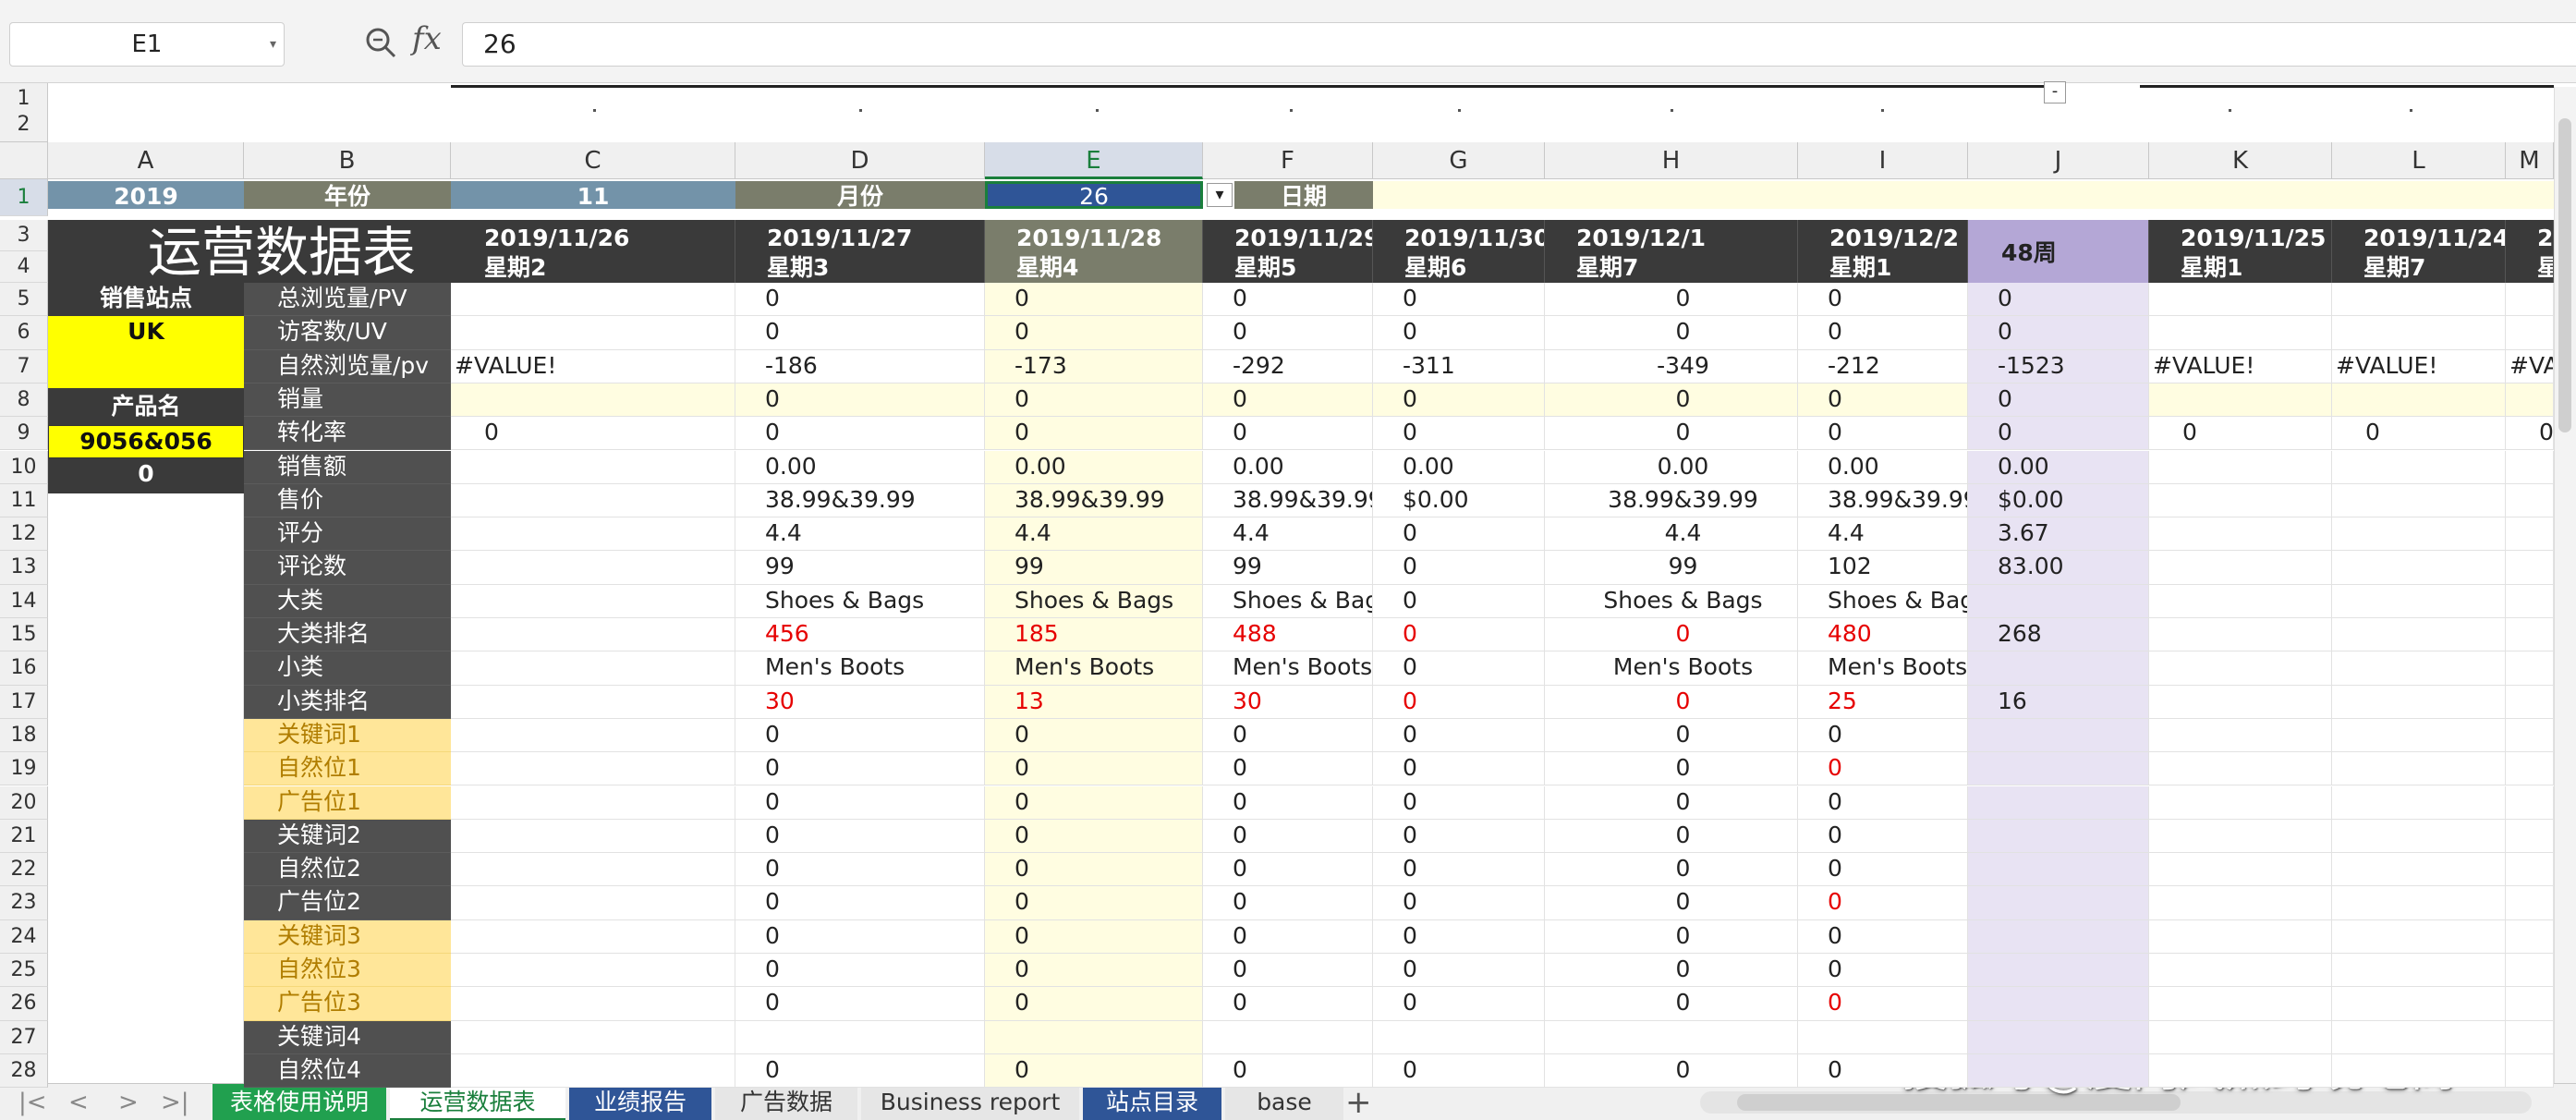 The width and height of the screenshot is (2576, 1120). Describe the element at coordinates (299, 1102) in the screenshot. I see `sheet-tab: 表格使用说明` at that location.